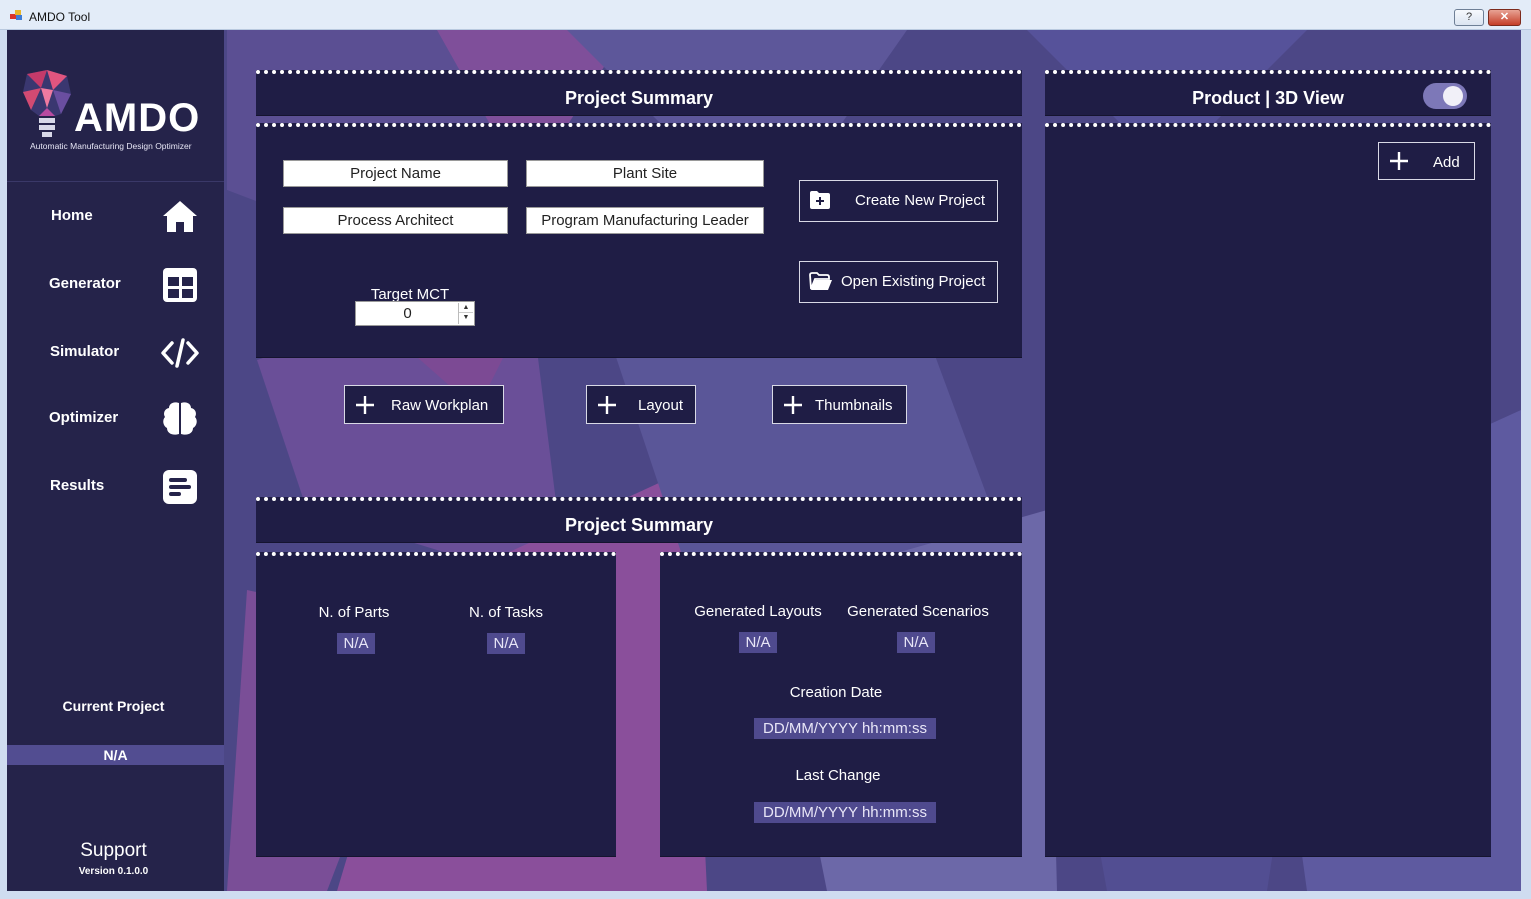  I want to click on n-parts-label: N. of Parts, so click(354, 612).